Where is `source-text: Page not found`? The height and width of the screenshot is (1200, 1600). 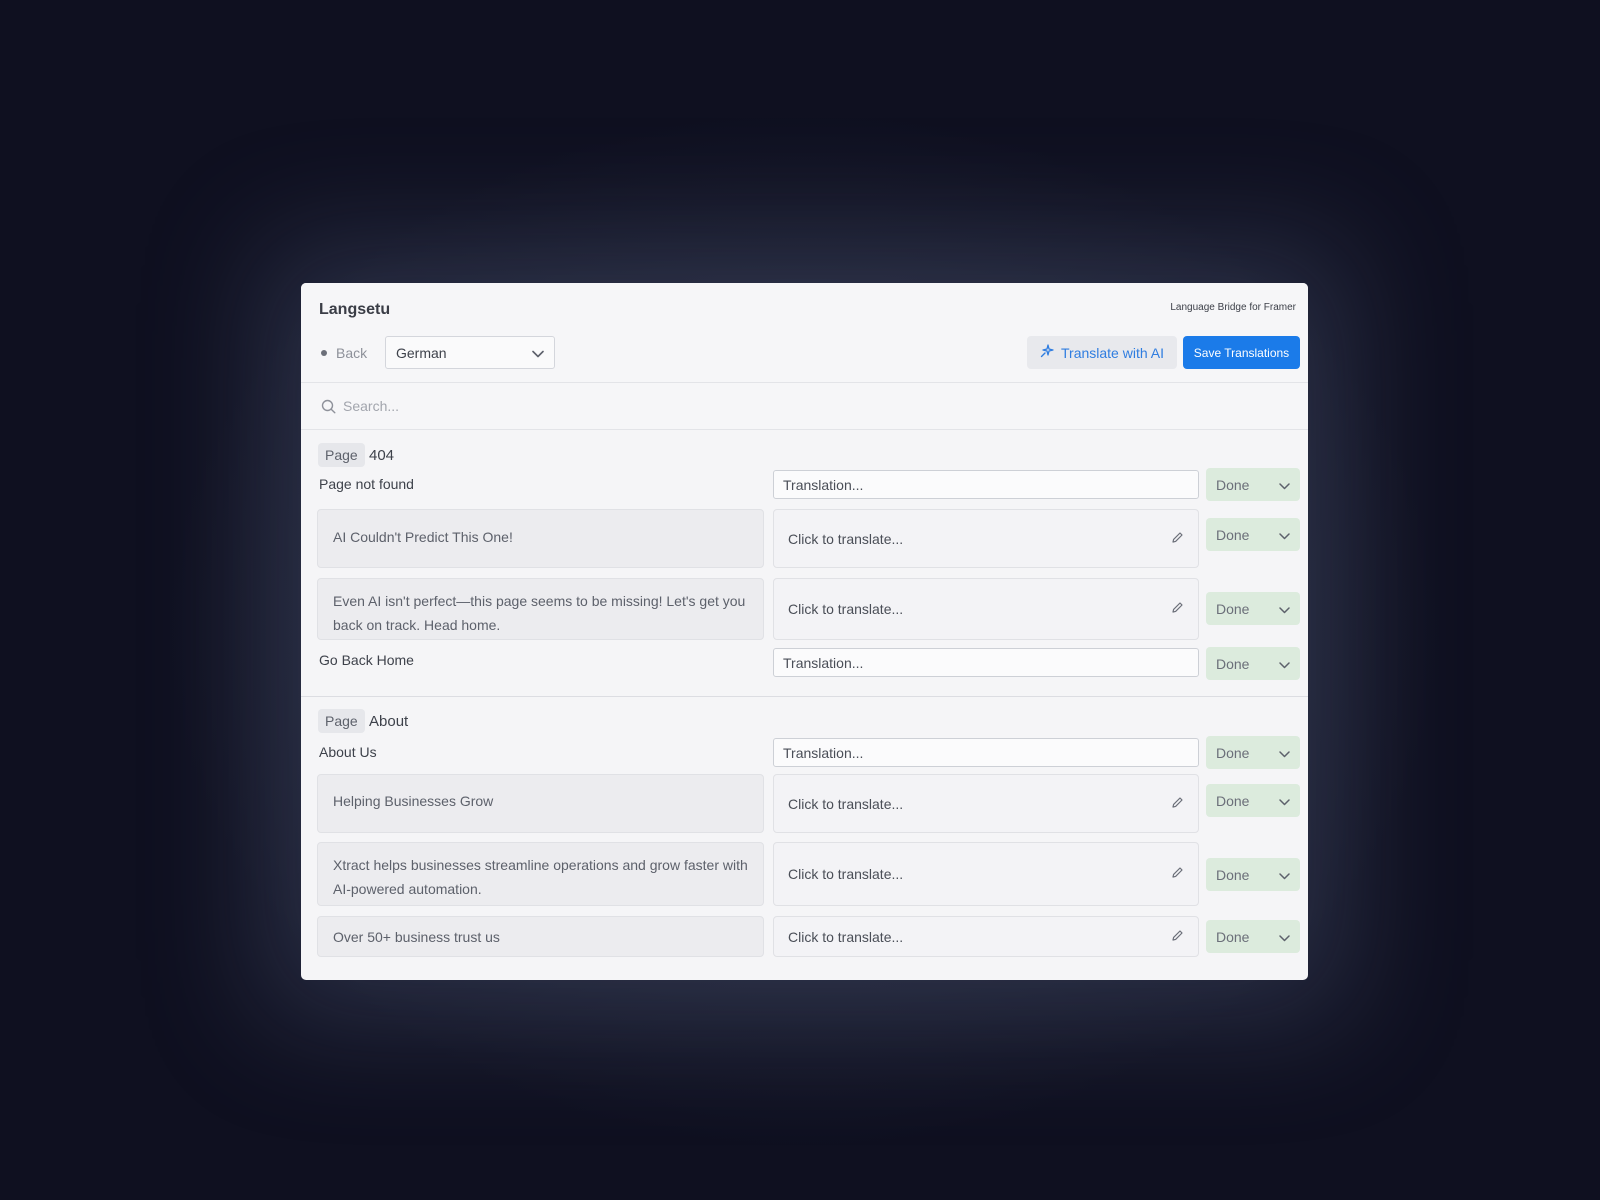 source-text: Page not found is located at coordinates (366, 484).